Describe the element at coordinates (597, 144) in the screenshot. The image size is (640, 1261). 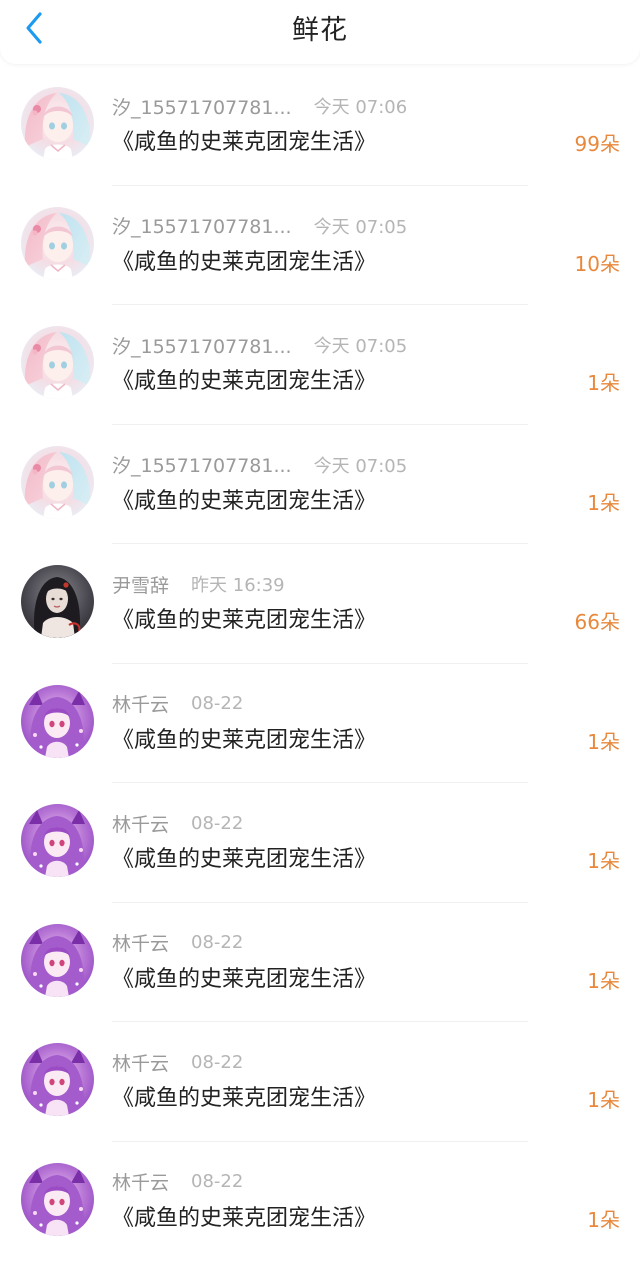
I see `flower-count: 99朵` at that location.